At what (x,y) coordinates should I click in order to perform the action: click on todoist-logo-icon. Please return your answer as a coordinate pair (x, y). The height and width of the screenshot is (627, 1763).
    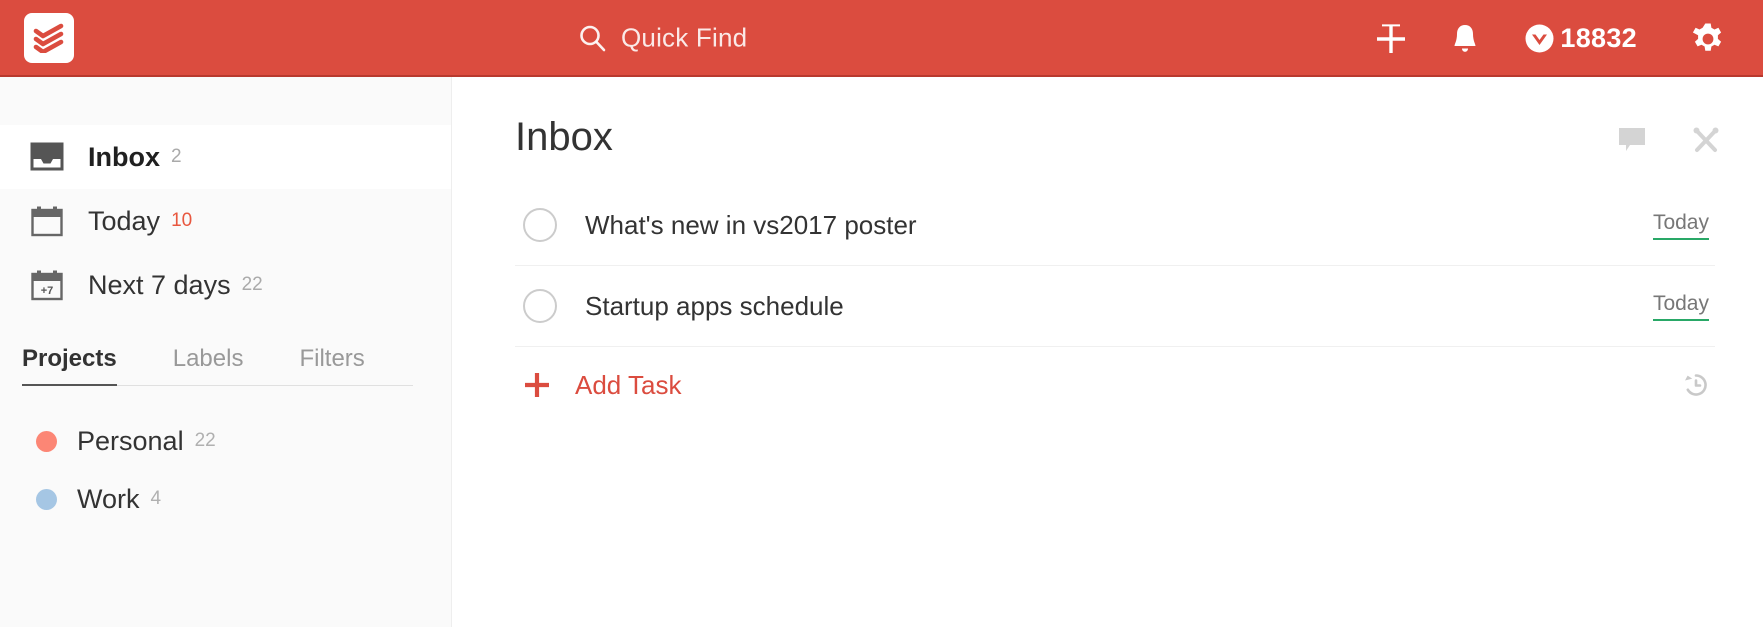
    Looking at the image, I should click on (49, 37).